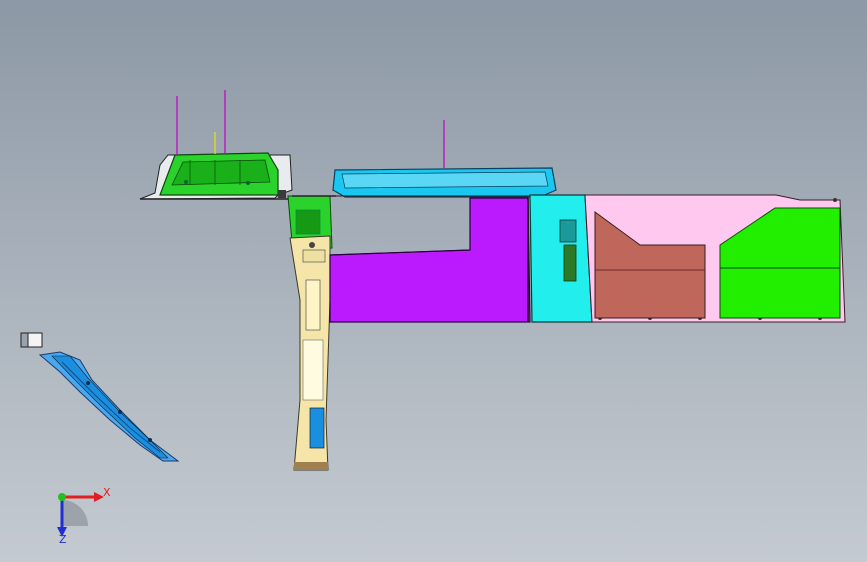  I want to click on a-pillar-trim, so click(310, 353).